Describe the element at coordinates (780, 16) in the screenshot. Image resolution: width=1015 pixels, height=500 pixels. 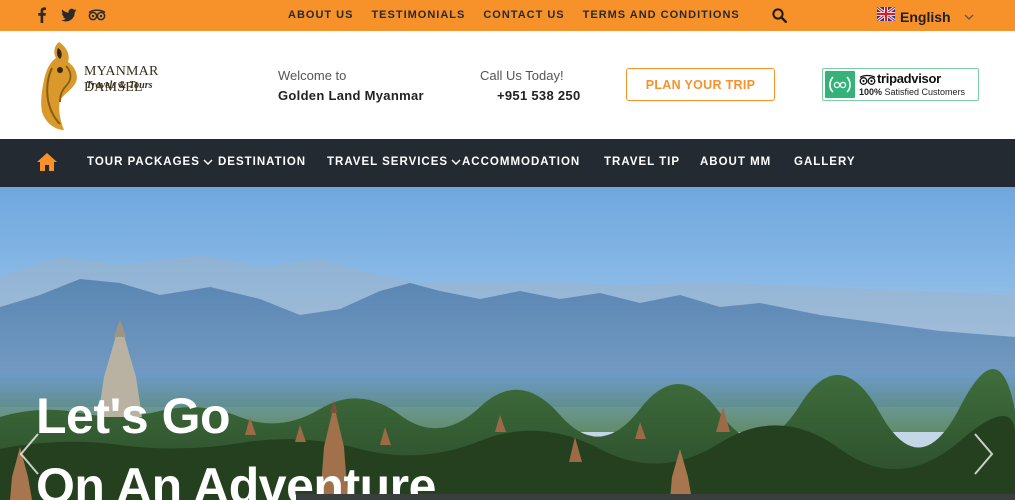
I see `search-icon` at that location.